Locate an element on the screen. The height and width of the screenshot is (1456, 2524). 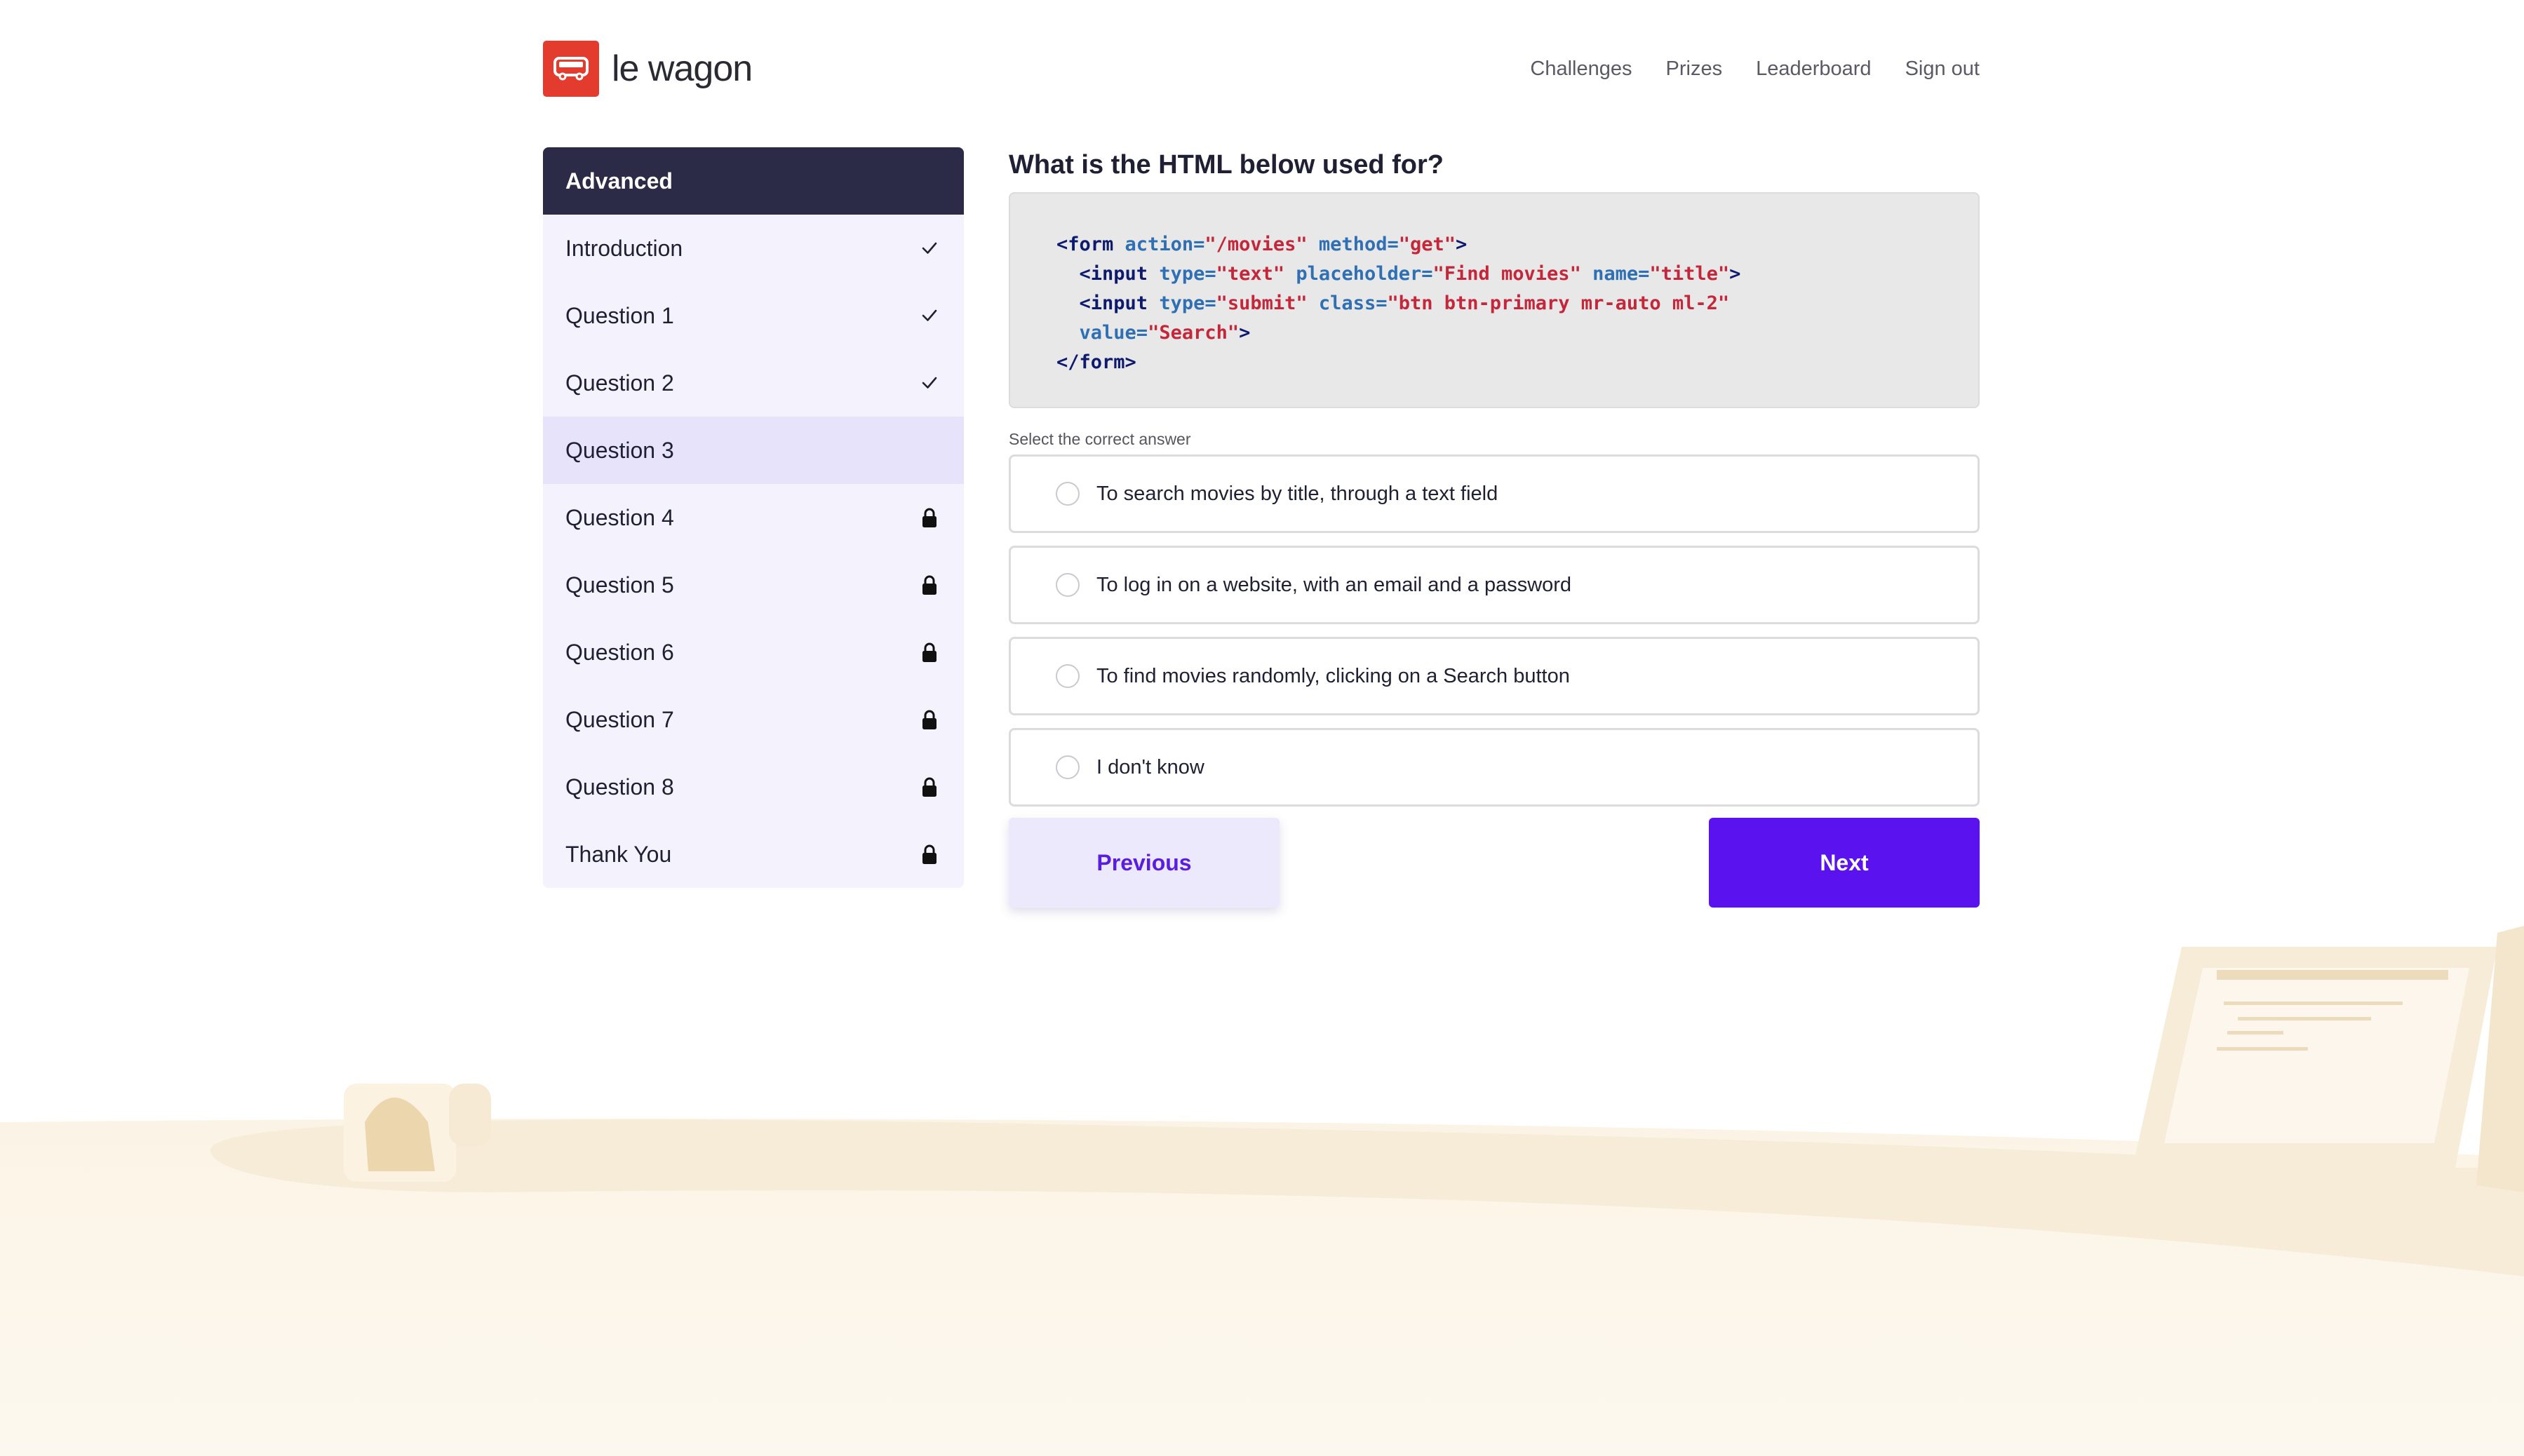
sidebar-item-introduction: Introduction is located at coordinates (753, 248).